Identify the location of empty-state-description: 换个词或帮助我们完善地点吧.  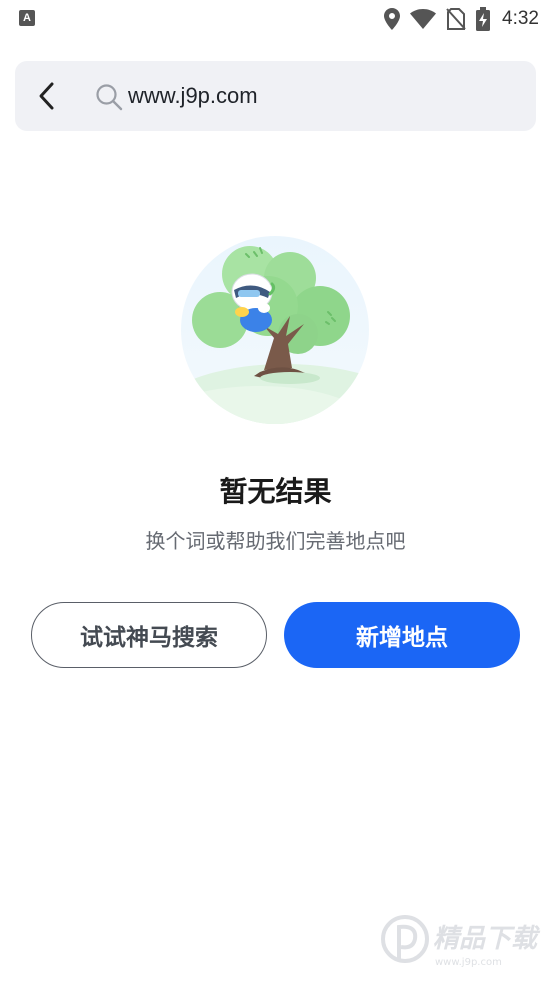
(275, 541).